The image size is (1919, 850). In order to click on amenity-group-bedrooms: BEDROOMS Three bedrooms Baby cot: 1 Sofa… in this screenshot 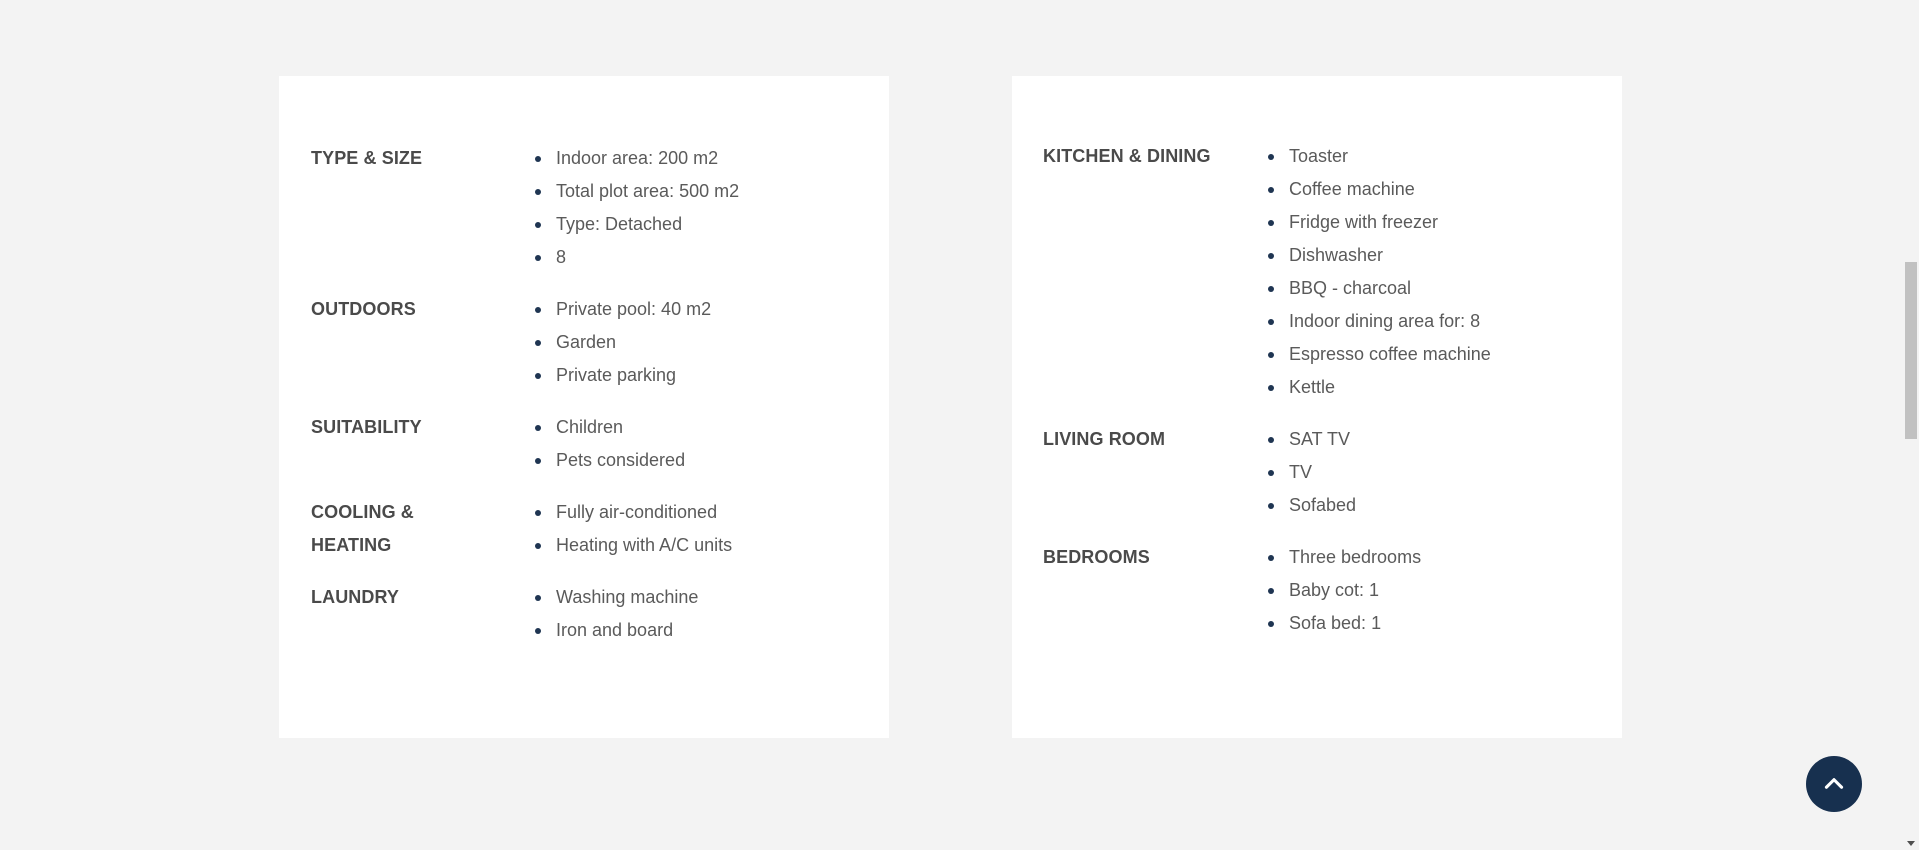, I will do `click(1317, 590)`.